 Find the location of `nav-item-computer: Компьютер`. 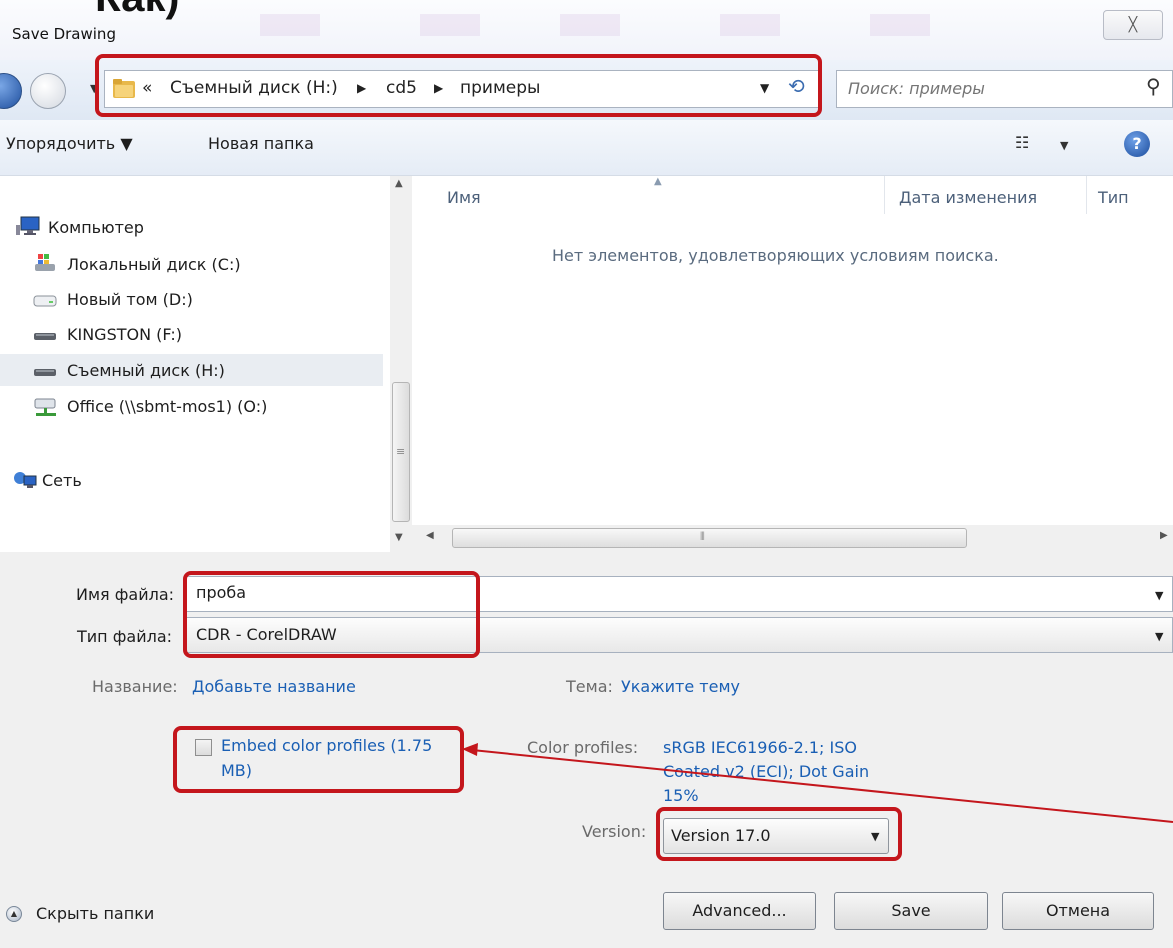

nav-item-computer: Компьютер is located at coordinates (96, 227).